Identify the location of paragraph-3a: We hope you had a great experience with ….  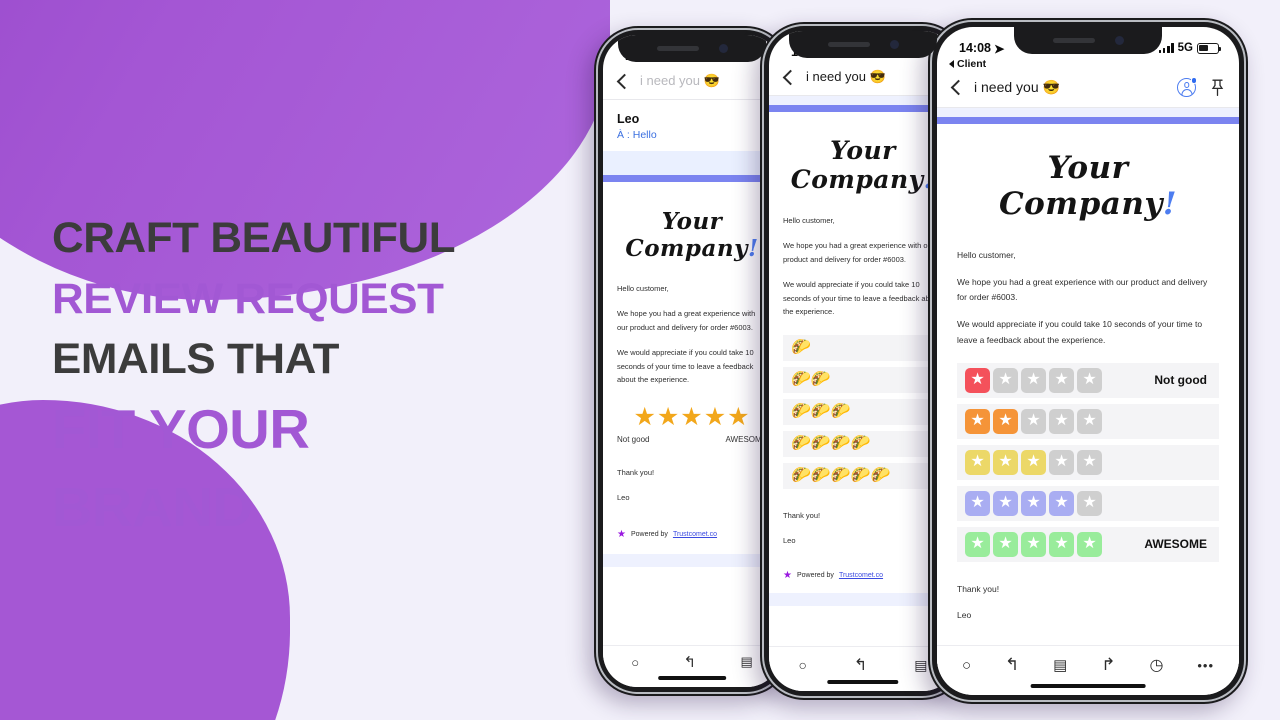
(1082, 289).